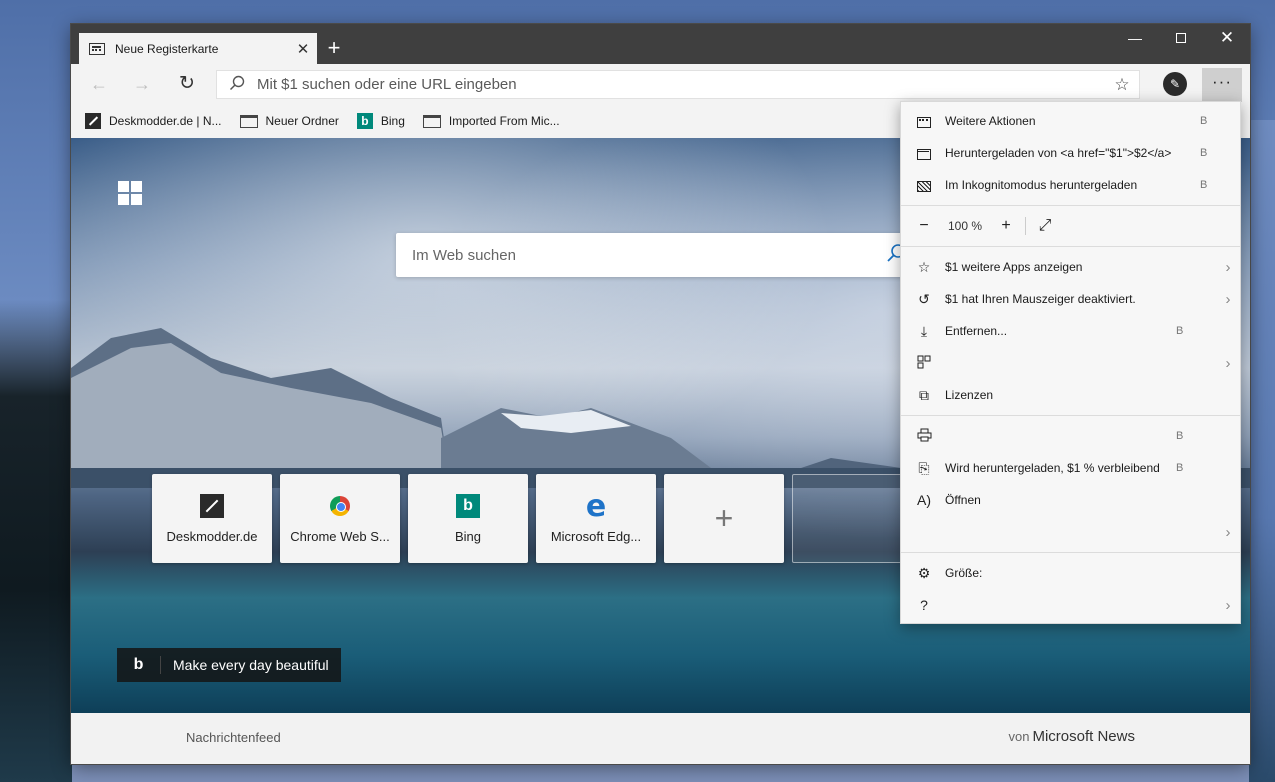 Image resolution: width=1275 pixels, height=782 pixels. What do you see at coordinates (167, 48) in the screenshot?
I see `tab-title: Neue Registerkarte` at bounding box center [167, 48].